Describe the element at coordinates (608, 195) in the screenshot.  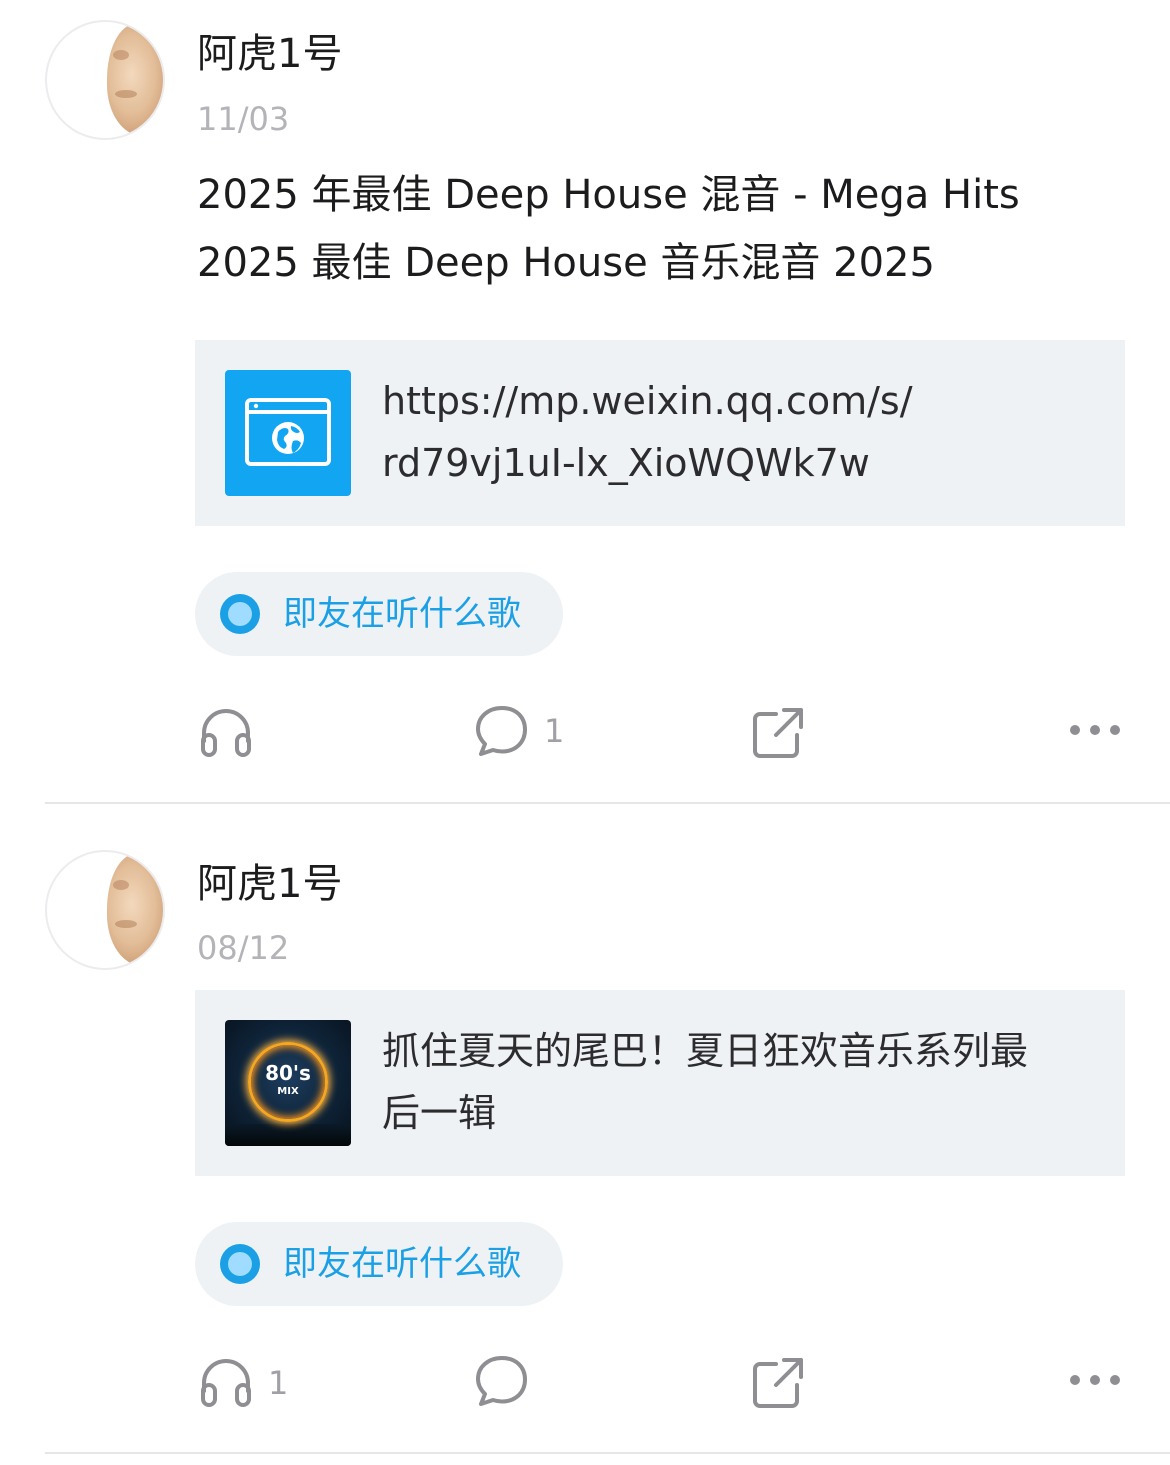
I see `post-text-line: 2025 年最佳 Deep House 混音 - Mega Hits` at that location.